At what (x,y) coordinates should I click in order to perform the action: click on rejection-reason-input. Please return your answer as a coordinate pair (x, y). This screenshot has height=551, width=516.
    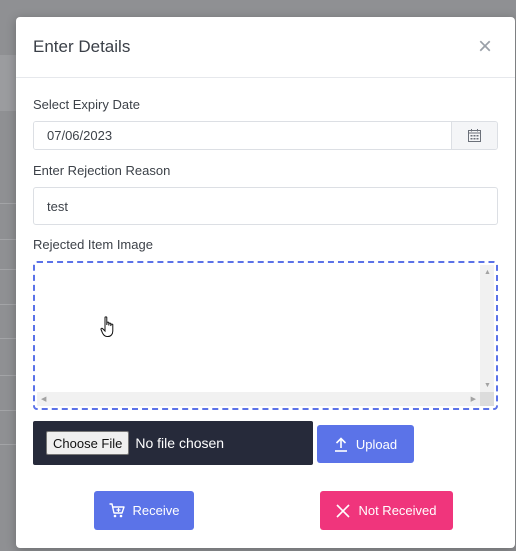
    Looking at the image, I should click on (265, 206).